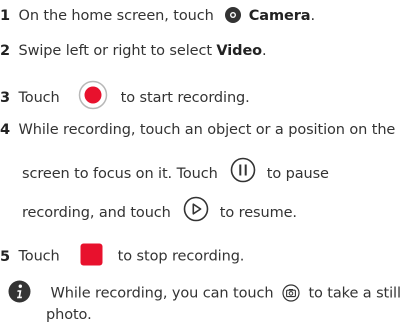  What do you see at coordinates (181, 256) in the screenshot?
I see `step-text: to stop recording.` at bounding box center [181, 256].